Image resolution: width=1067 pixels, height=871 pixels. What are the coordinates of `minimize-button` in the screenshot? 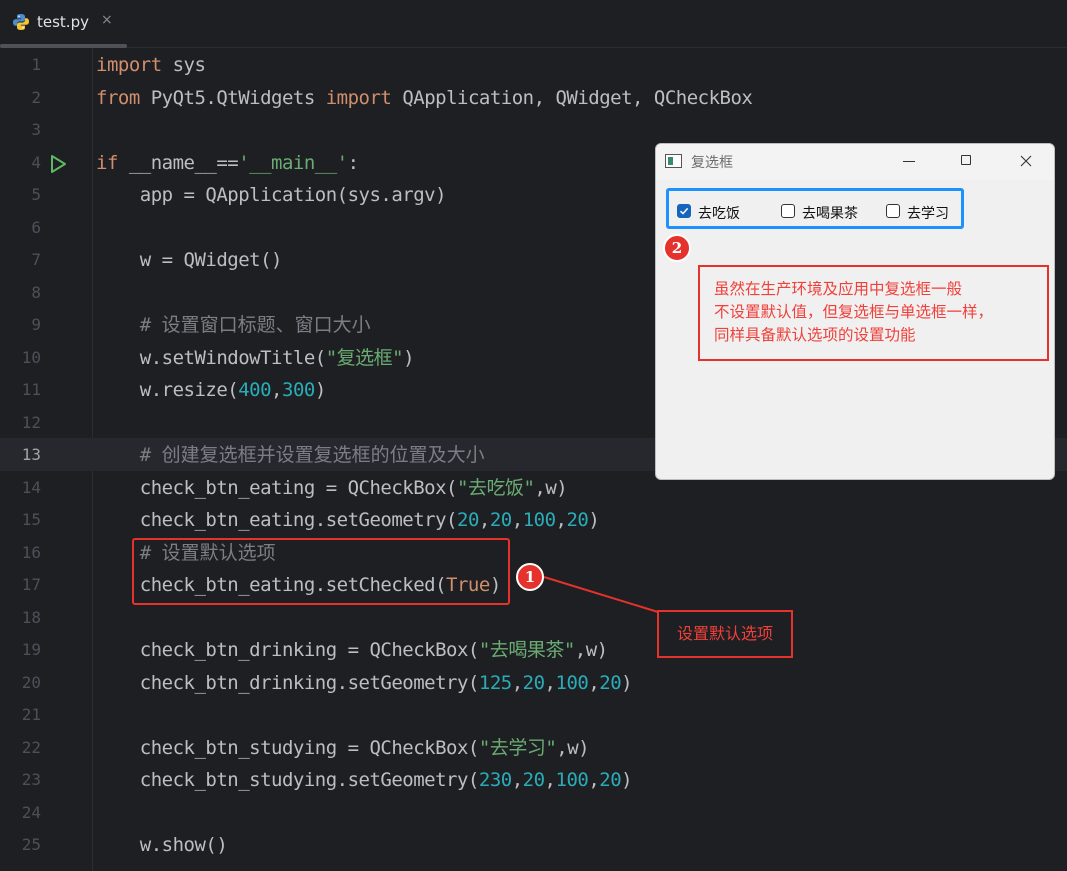 It's located at (909, 161).